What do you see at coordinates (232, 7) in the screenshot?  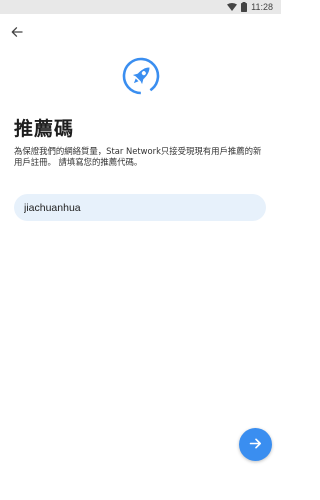 I see `wifi-icon` at bounding box center [232, 7].